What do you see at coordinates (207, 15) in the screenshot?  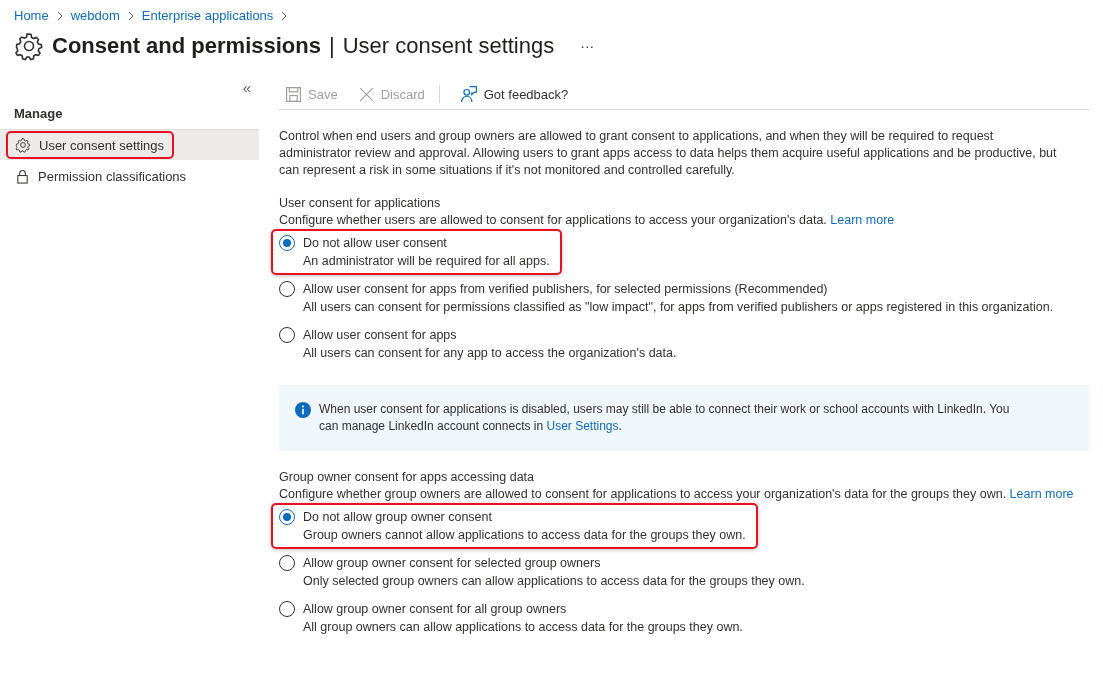 I see `breadcrumb-link: Enterprise applications` at bounding box center [207, 15].